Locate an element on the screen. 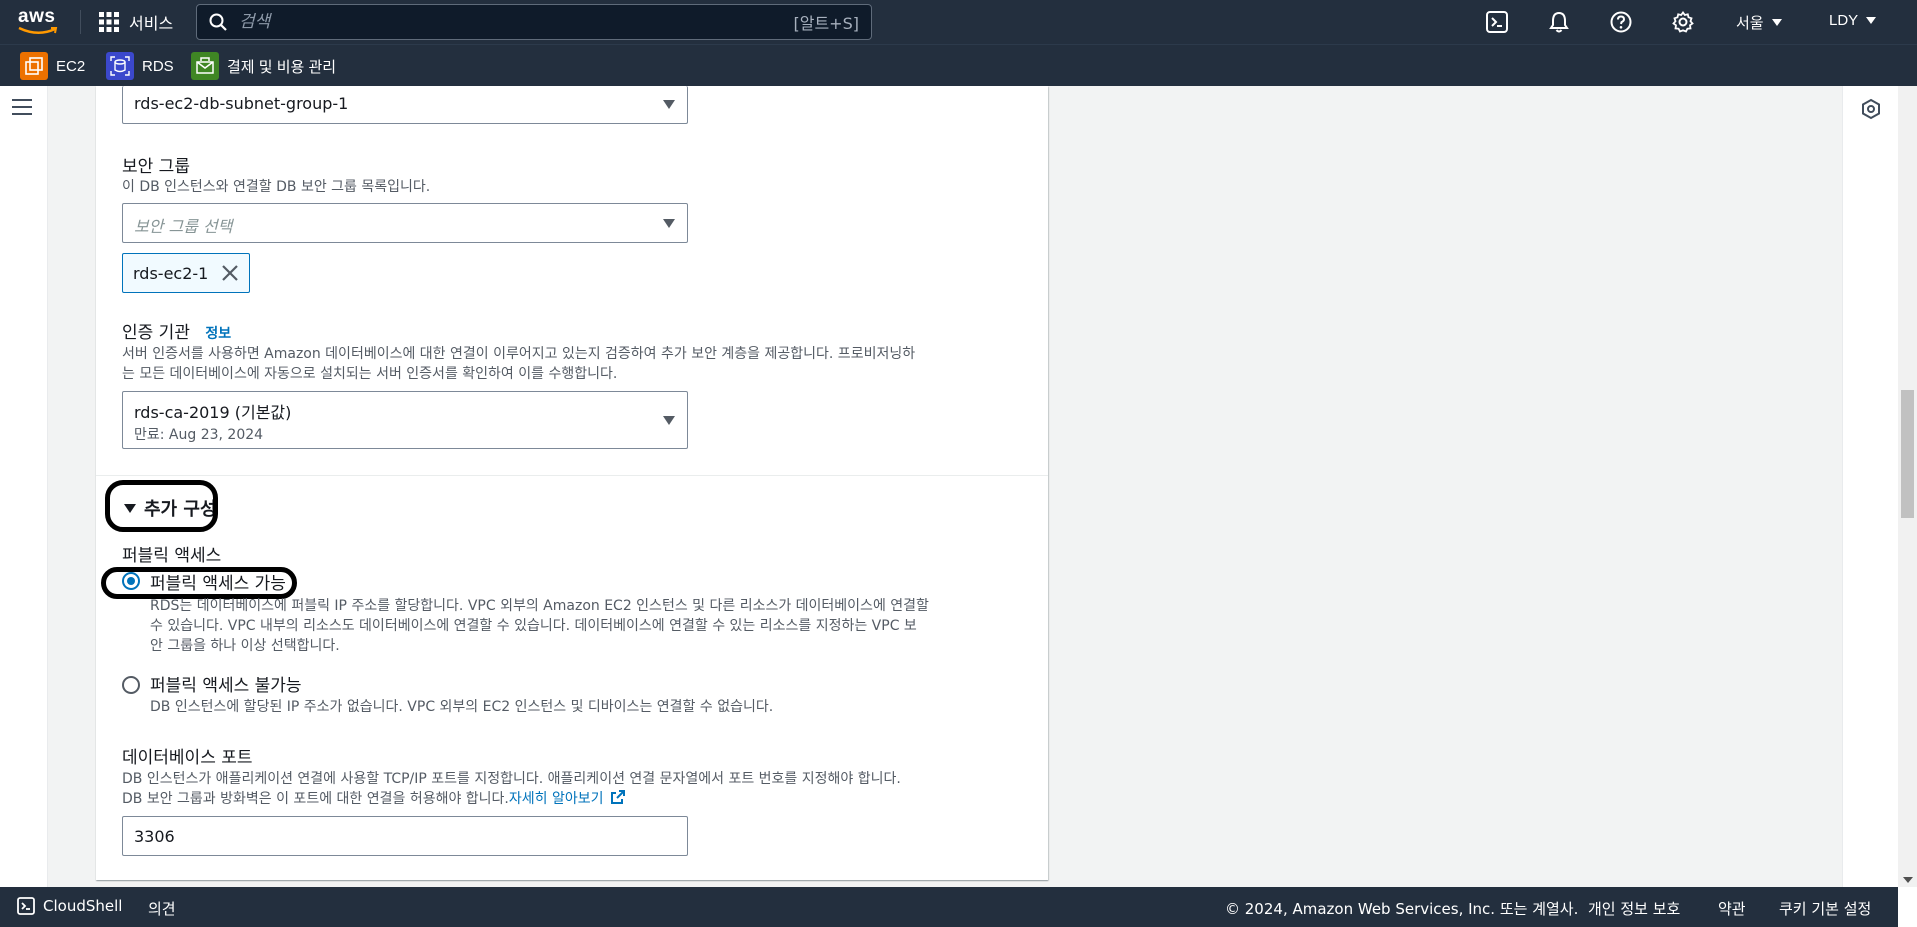 Image resolution: width=1917 pixels, height=927 pixels. security-group-select: 보안 그룹 선택 is located at coordinates (405, 223).